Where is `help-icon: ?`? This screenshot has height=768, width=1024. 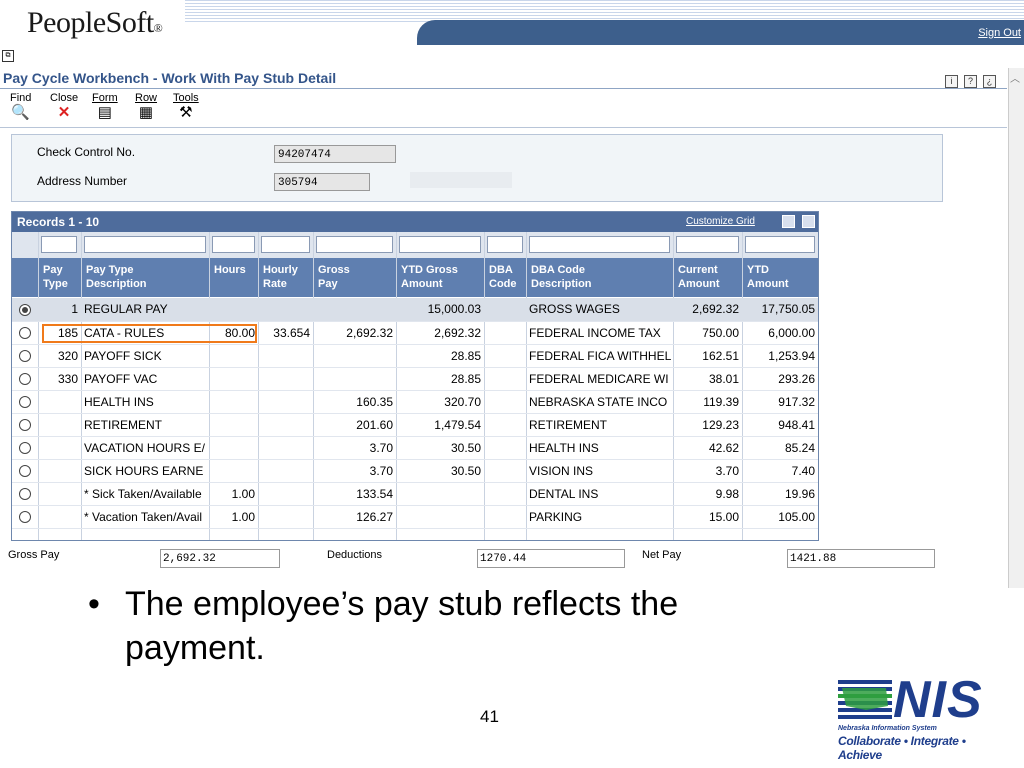
help-icon: ? is located at coordinates (970, 81).